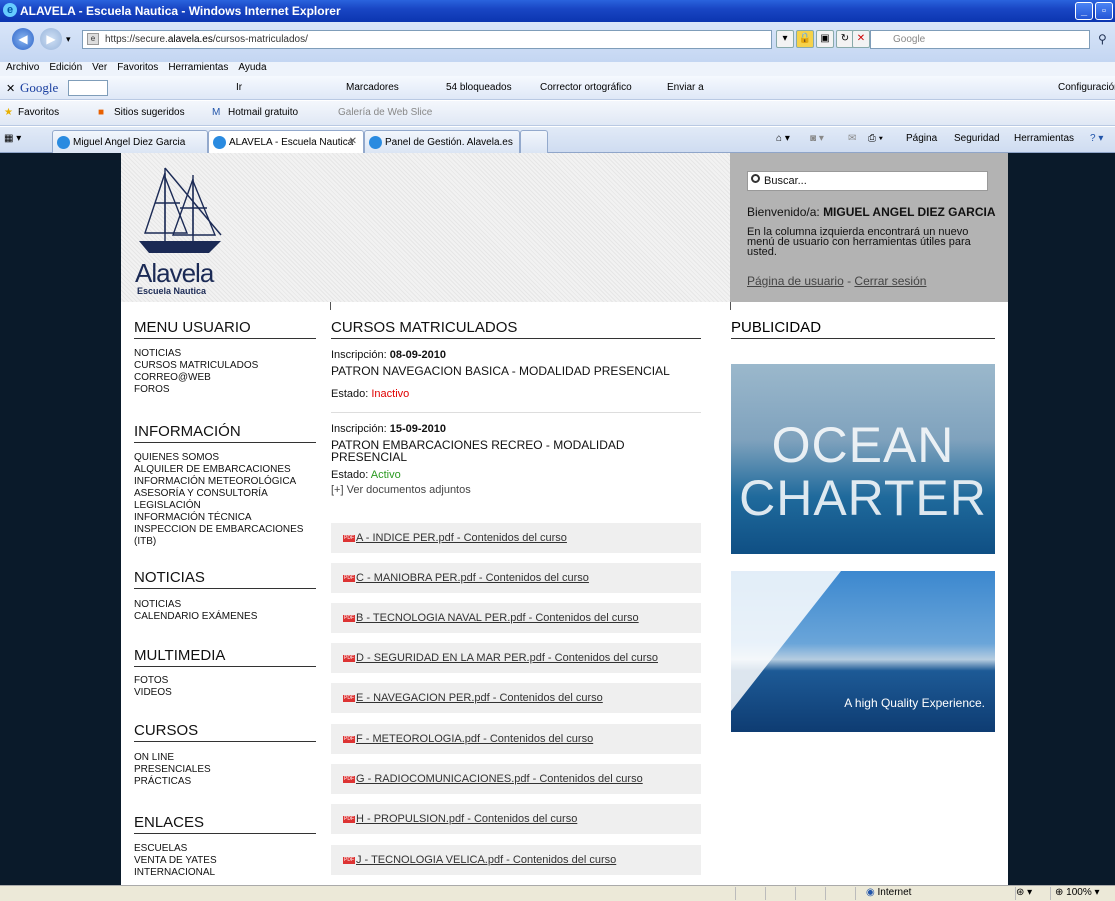 The image size is (1115, 901). What do you see at coordinates (224, 605) in the screenshot?
I see `menu-item-noticias-2: NOTICIAS` at bounding box center [224, 605].